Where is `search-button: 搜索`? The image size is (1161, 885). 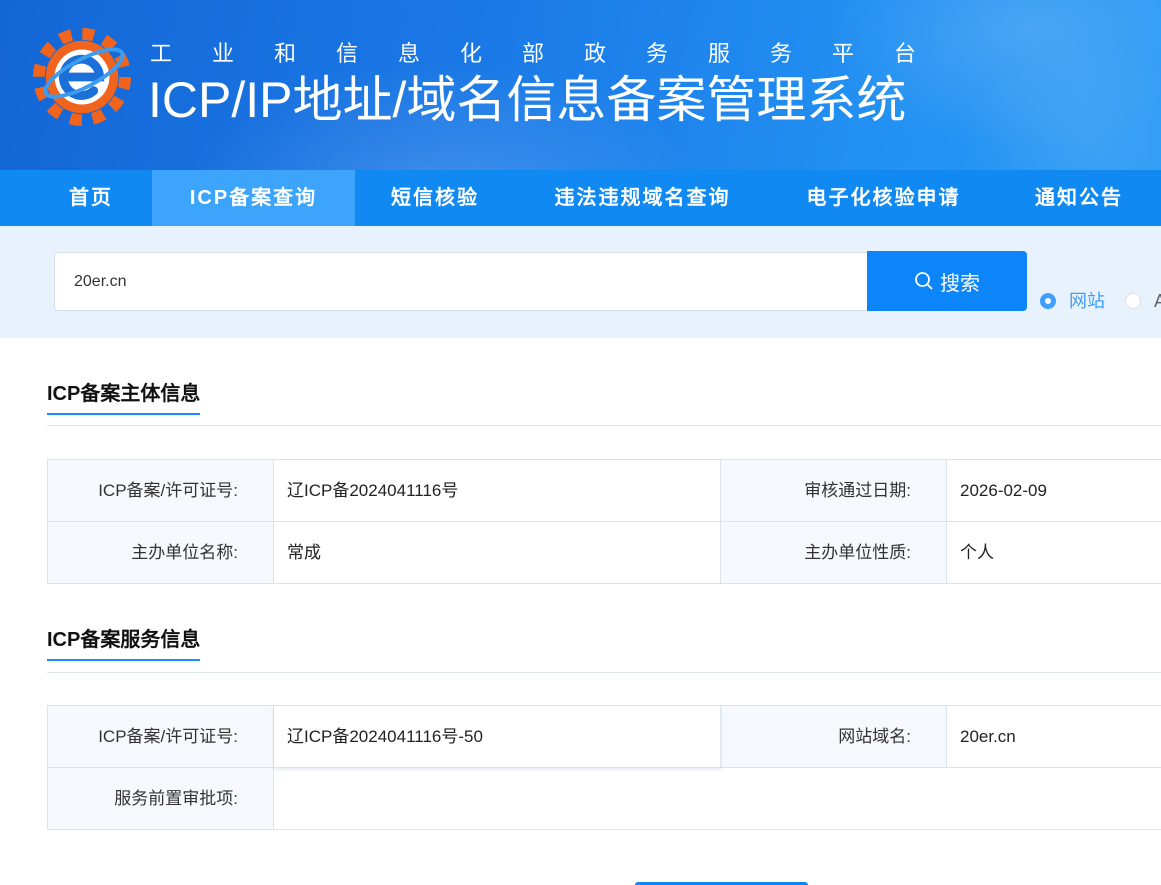 search-button: 搜索 is located at coordinates (947, 281).